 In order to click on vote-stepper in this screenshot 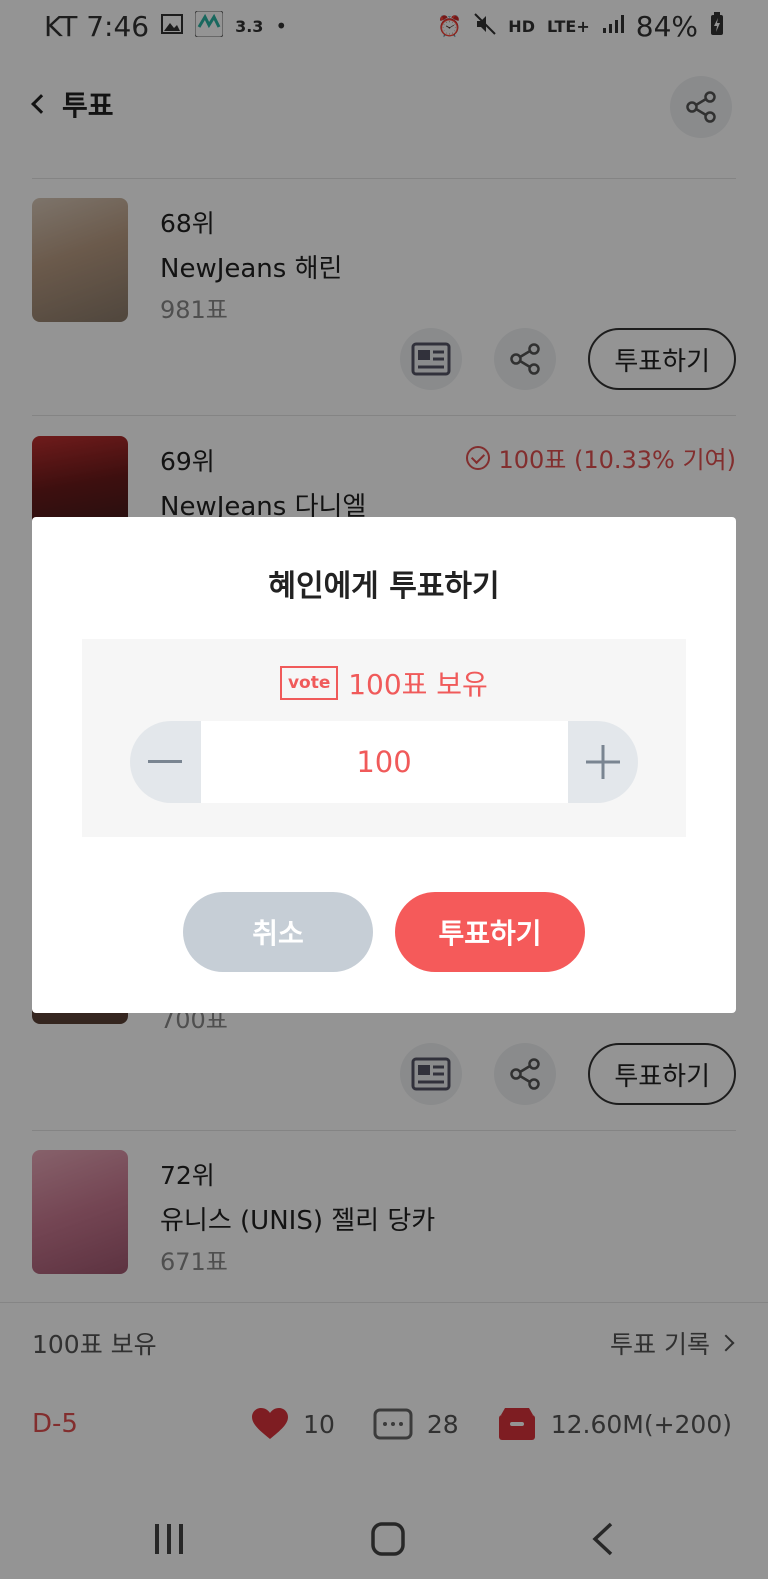, I will do `click(384, 762)`.